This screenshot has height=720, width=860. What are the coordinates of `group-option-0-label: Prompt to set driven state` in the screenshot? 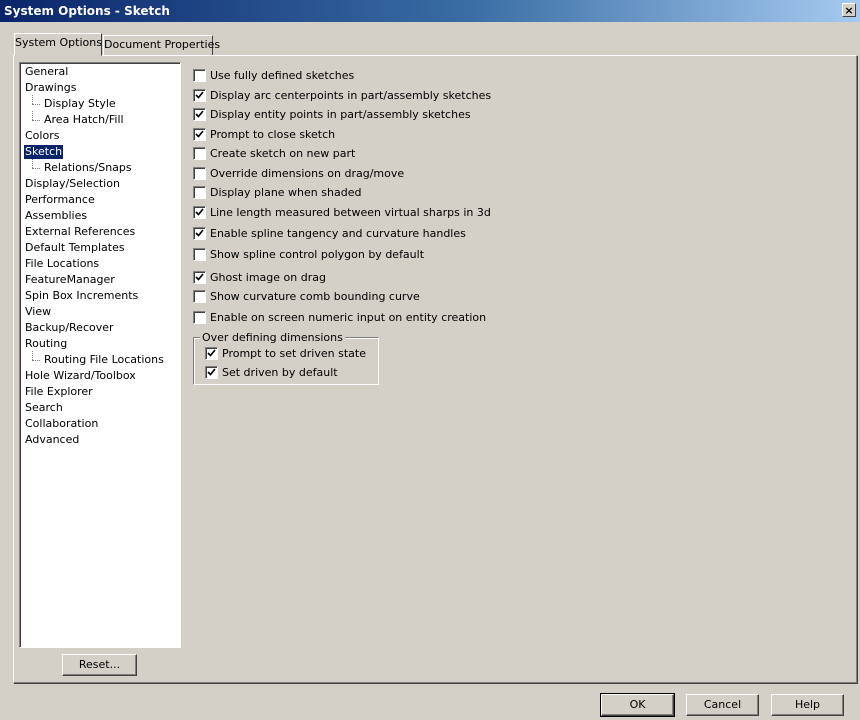 It's located at (294, 353).